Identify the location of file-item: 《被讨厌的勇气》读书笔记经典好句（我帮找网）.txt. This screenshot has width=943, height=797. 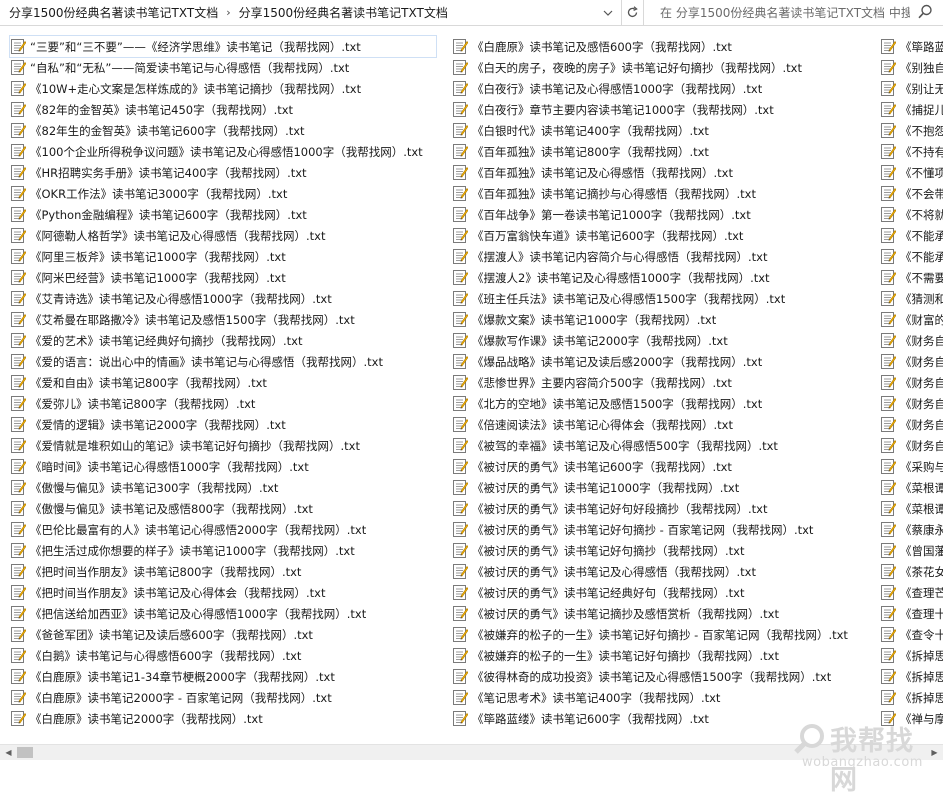
(674, 592).